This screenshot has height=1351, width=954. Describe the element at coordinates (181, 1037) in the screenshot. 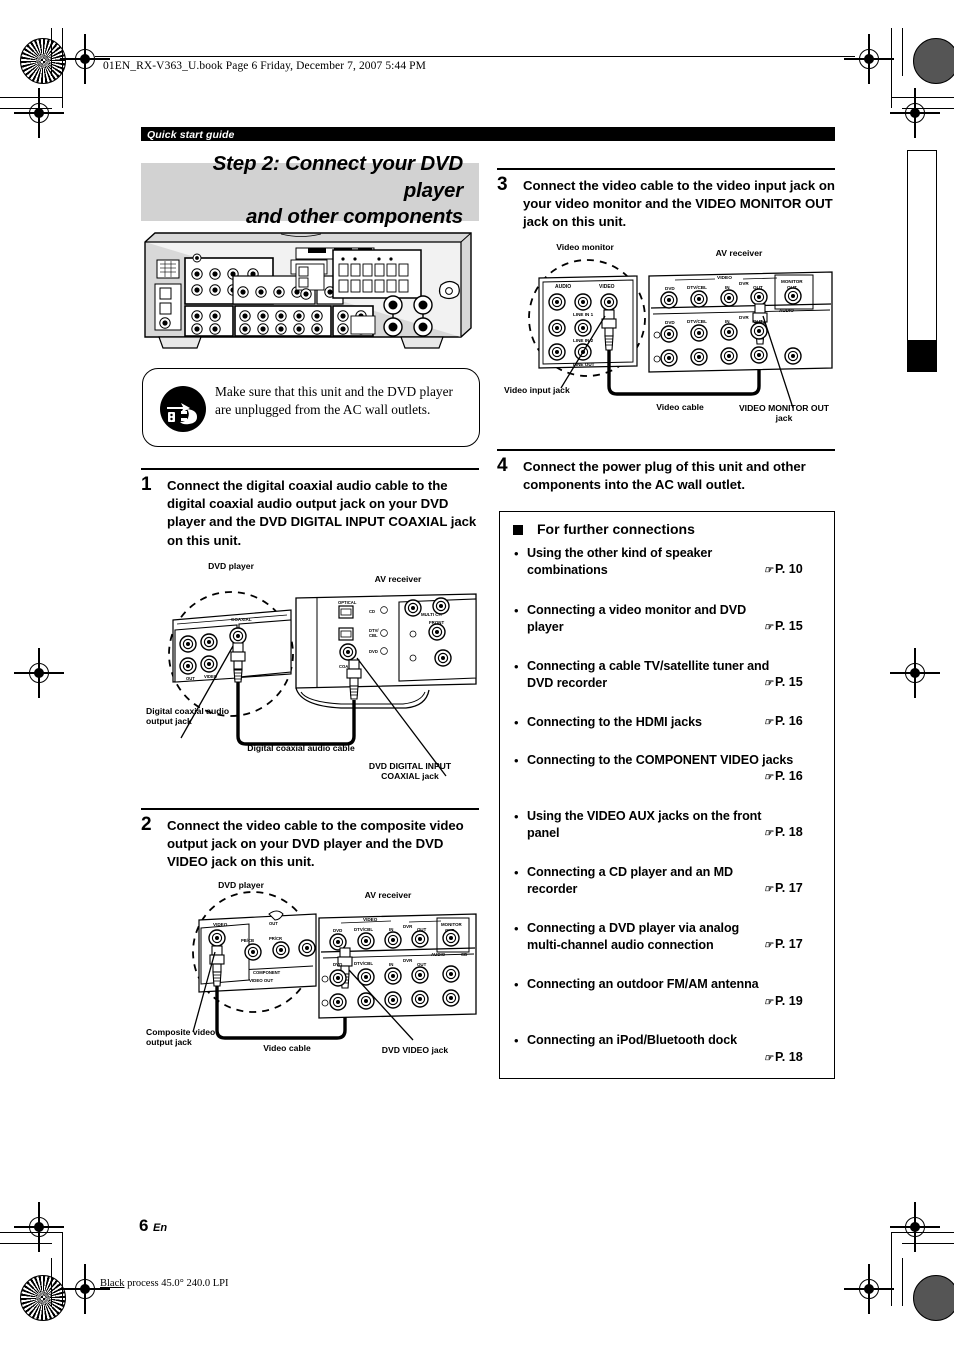

I see `step-2-callout-left: Composite video output jack` at that location.